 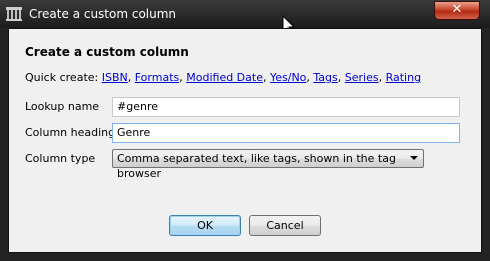 I want to click on close-icon: ✕, so click(x=457, y=9).